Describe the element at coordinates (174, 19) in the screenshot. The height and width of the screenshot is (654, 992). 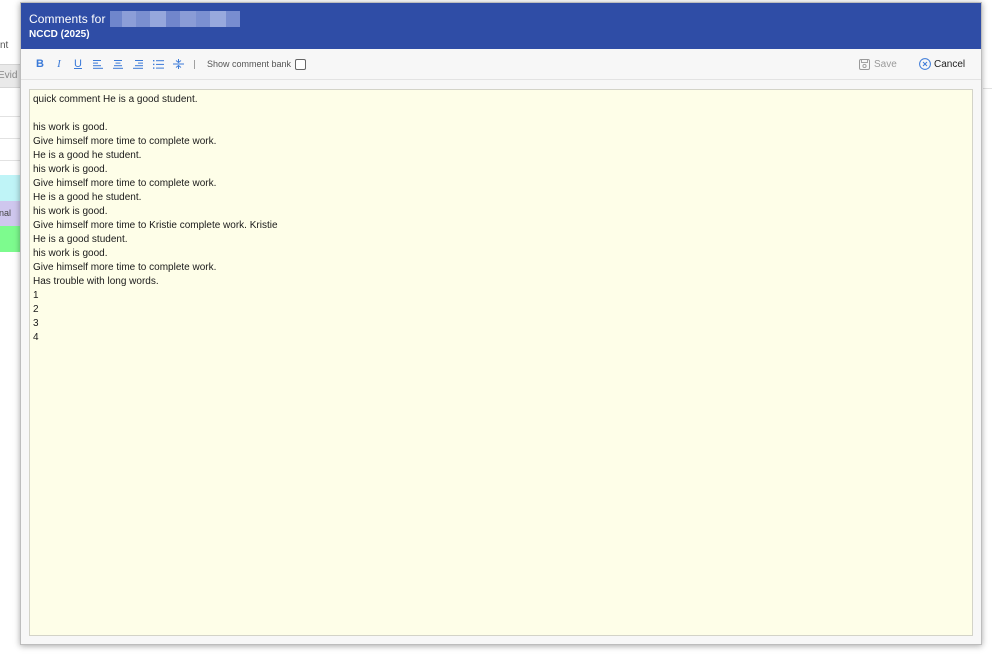
I see `redacted-student-name` at that location.